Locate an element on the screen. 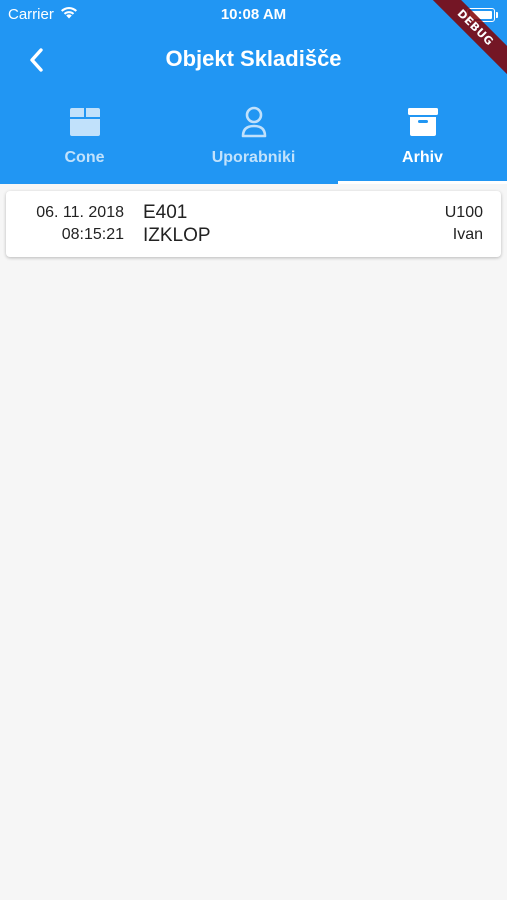  archive-icon is located at coordinates (423, 122).